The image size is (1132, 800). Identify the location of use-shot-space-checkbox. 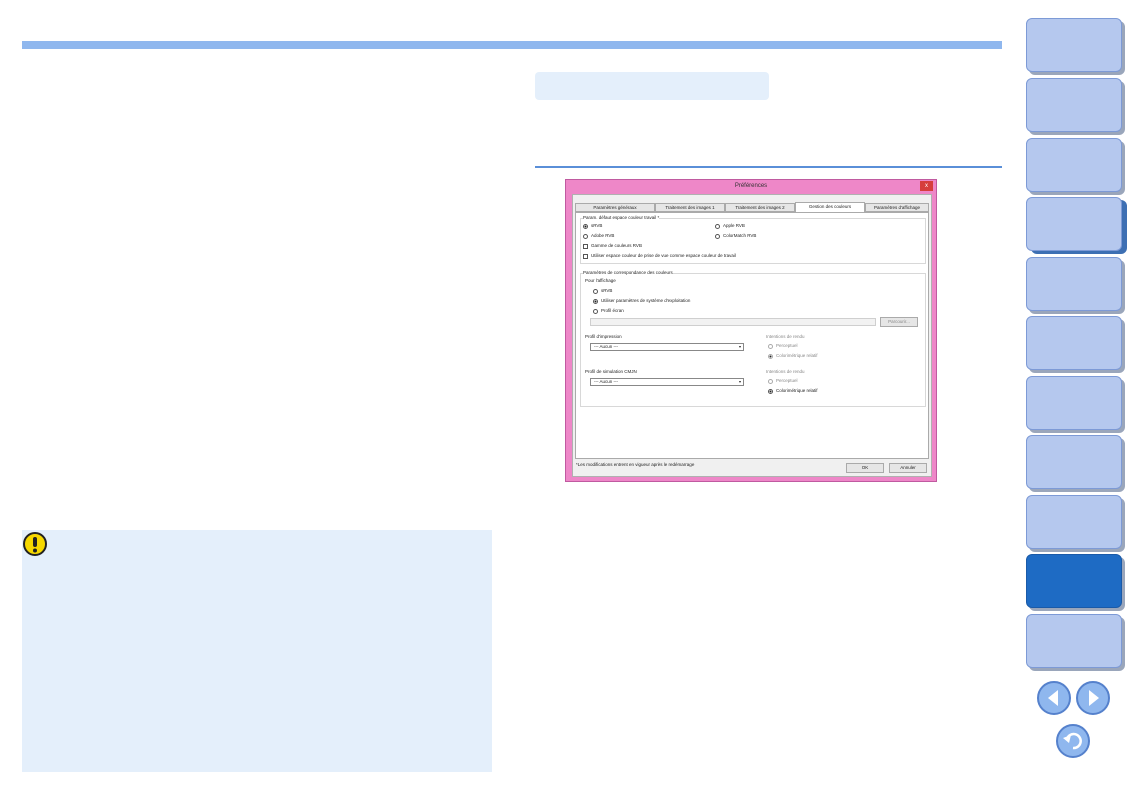
(585, 256).